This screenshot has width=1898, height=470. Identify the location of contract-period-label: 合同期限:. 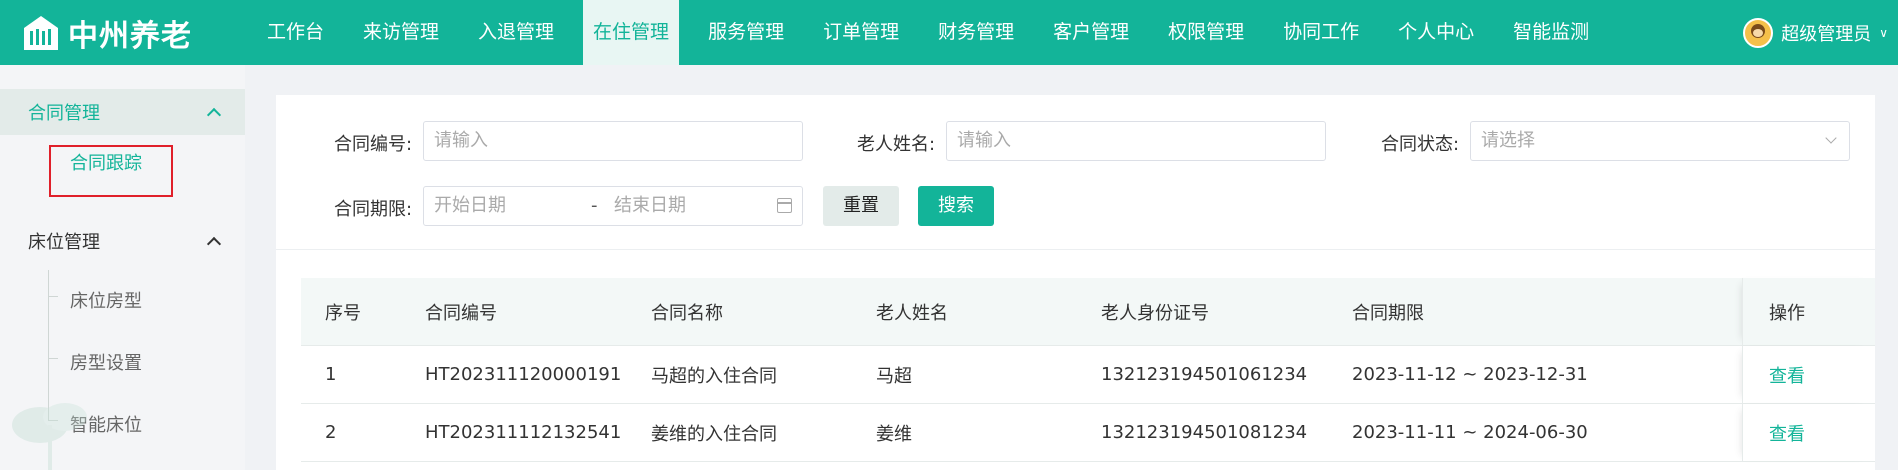
(373, 209).